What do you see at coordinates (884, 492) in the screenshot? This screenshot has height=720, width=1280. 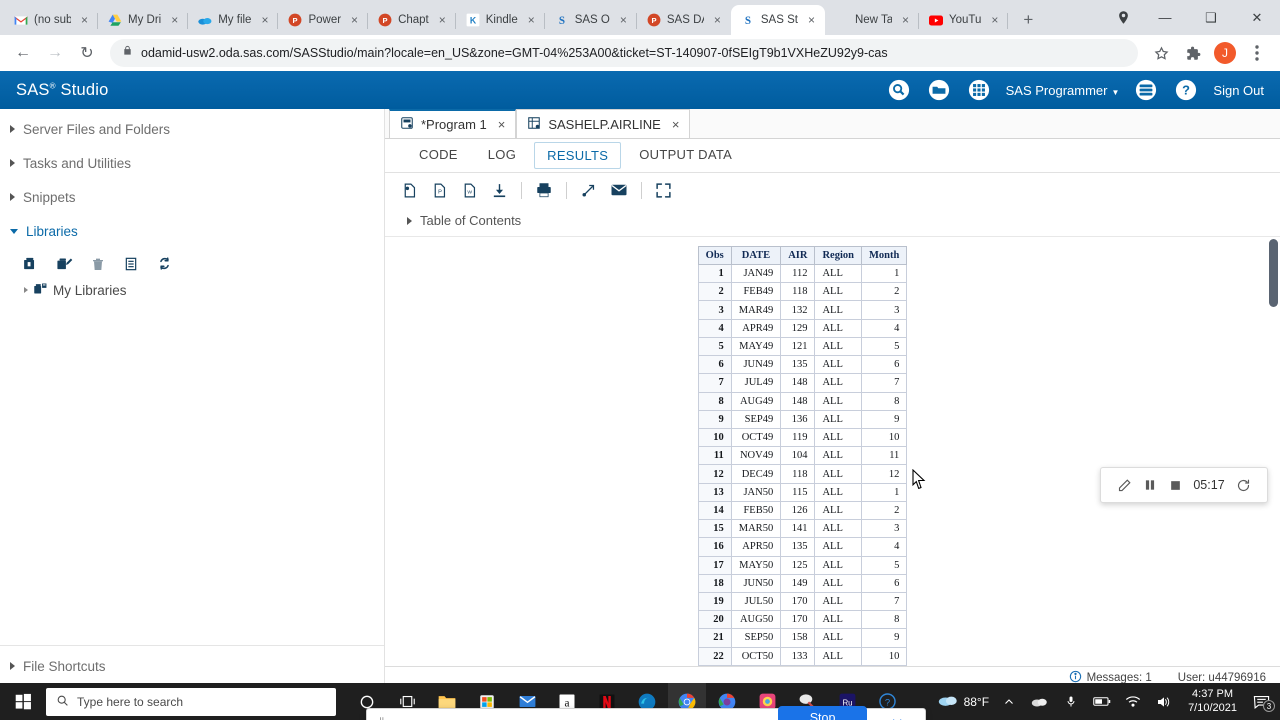 I see `table-cell-month: 1` at bounding box center [884, 492].